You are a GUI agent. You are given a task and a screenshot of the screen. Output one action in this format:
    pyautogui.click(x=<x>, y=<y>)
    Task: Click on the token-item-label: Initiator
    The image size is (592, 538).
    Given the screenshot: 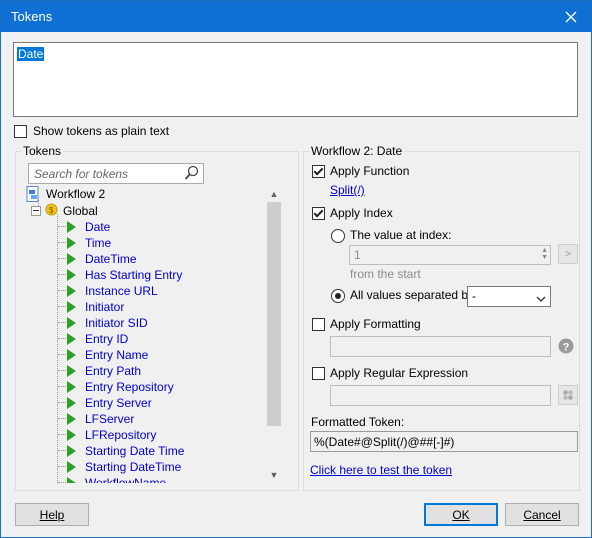 What is the action you would take?
    pyautogui.click(x=105, y=307)
    